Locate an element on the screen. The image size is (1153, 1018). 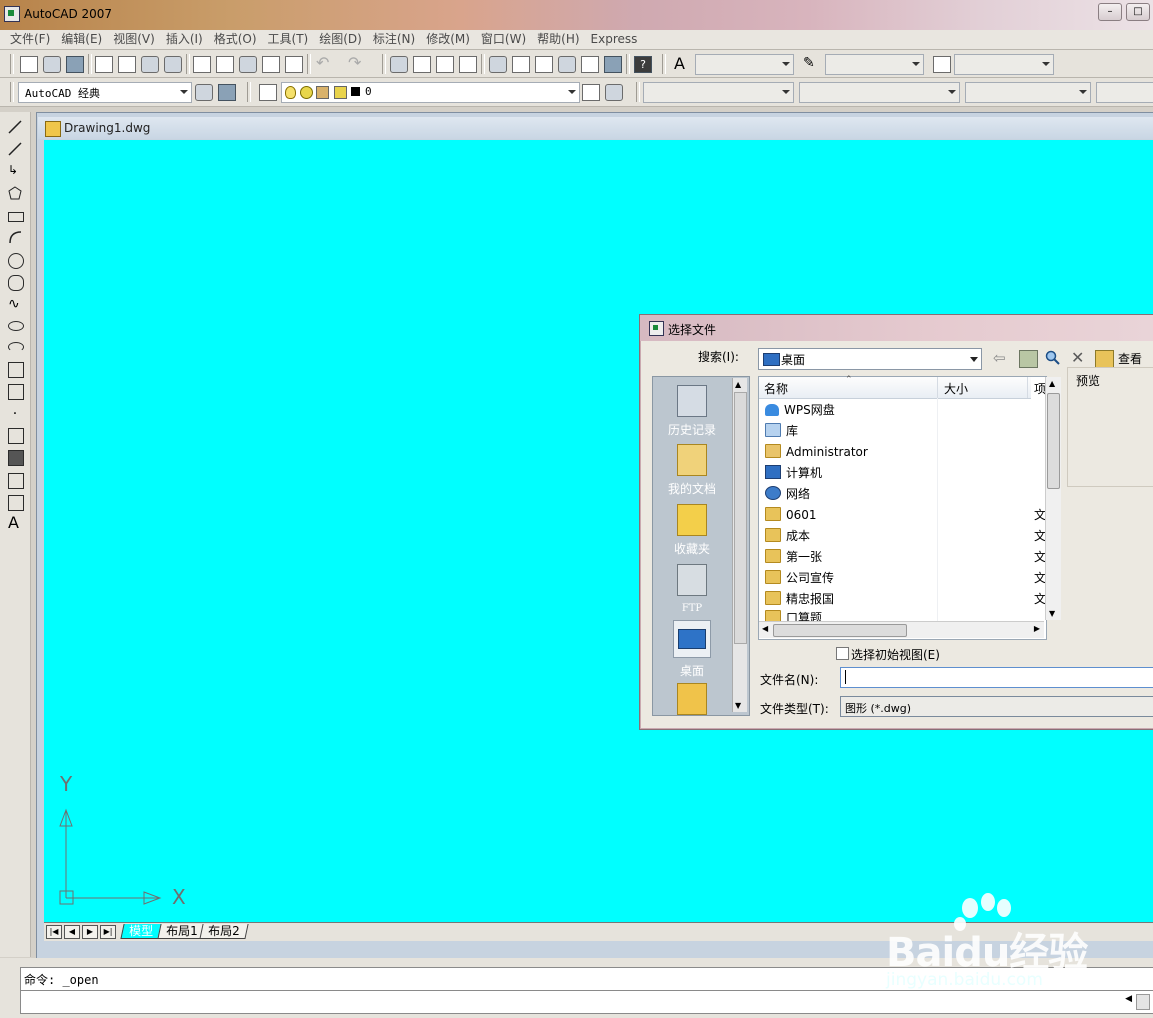
list-item: 网络 is located at coordinates (898, 494).